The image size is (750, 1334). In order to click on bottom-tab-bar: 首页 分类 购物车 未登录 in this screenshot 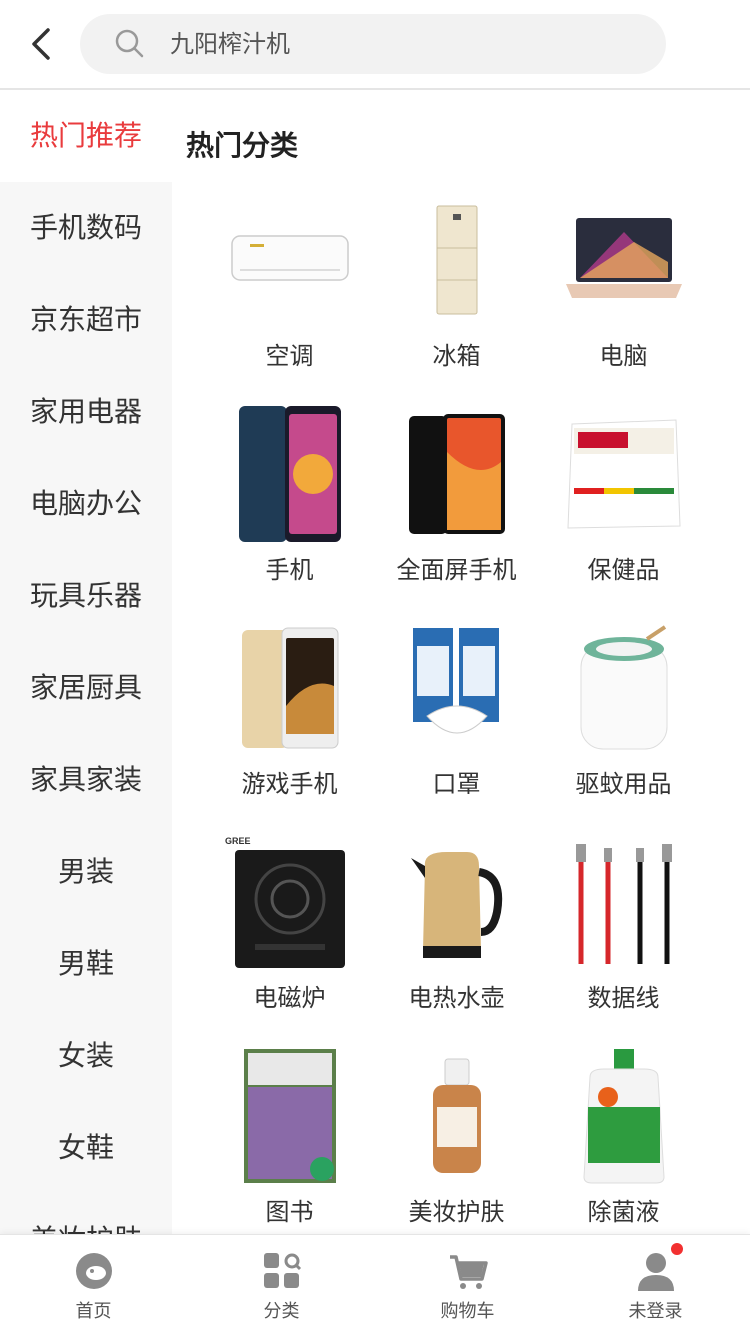, I will do `click(375, 1284)`.